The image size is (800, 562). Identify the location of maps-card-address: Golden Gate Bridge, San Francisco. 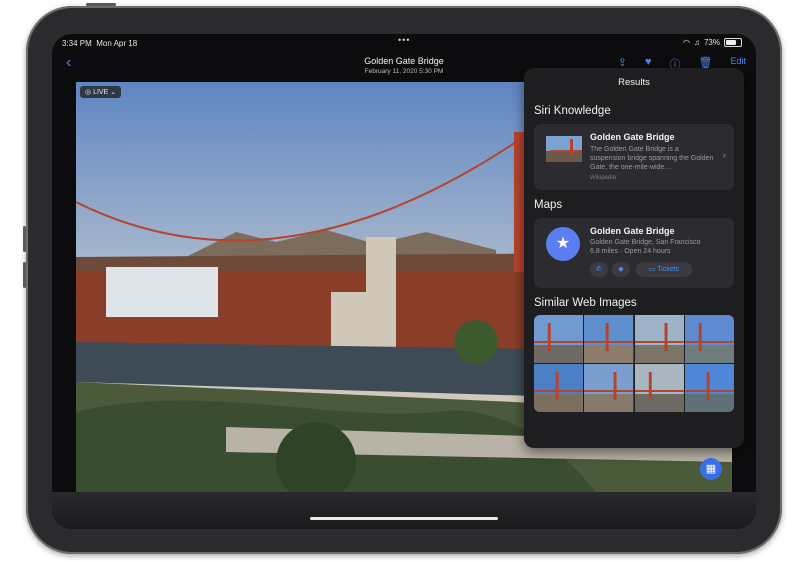
(645, 242).